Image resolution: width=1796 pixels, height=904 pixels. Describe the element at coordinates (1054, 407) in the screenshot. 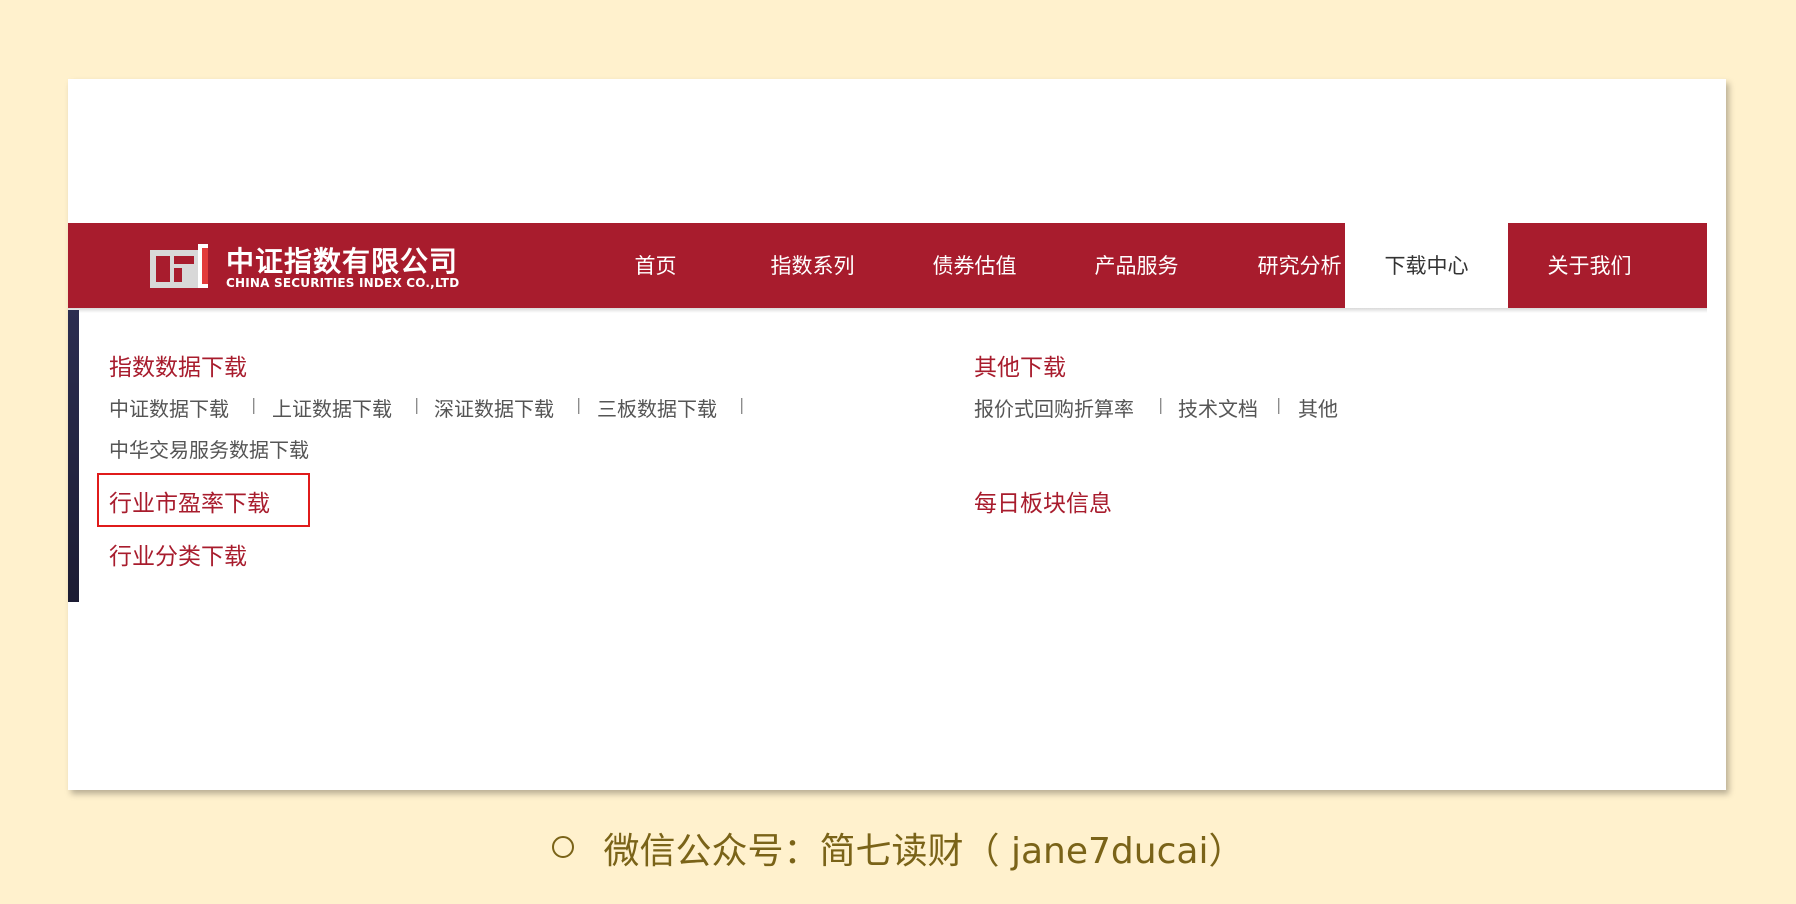

I see `repo-conversion-rate-link: 报价式回购折算率` at that location.